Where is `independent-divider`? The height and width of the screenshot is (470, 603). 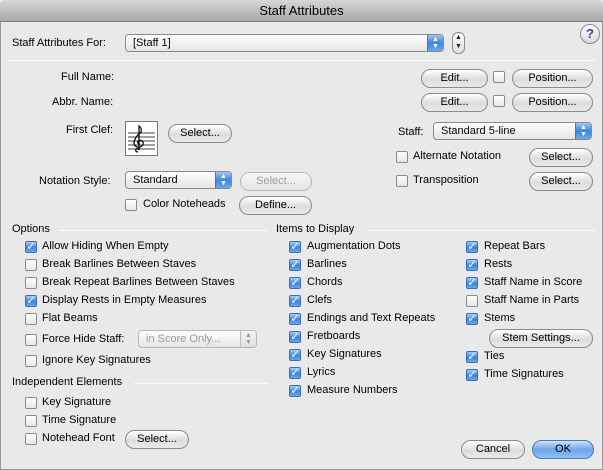 independent-divider is located at coordinates (200, 383).